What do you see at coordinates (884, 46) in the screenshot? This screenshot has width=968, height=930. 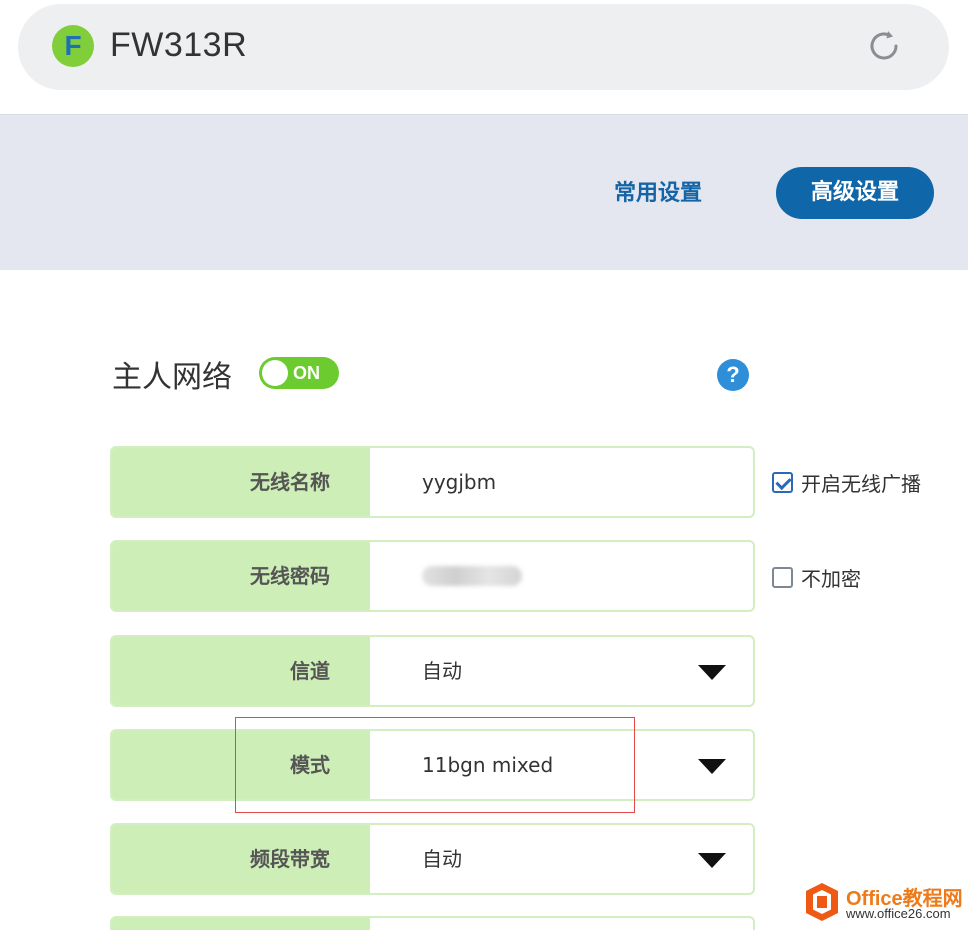 I see `reload-icon` at bounding box center [884, 46].